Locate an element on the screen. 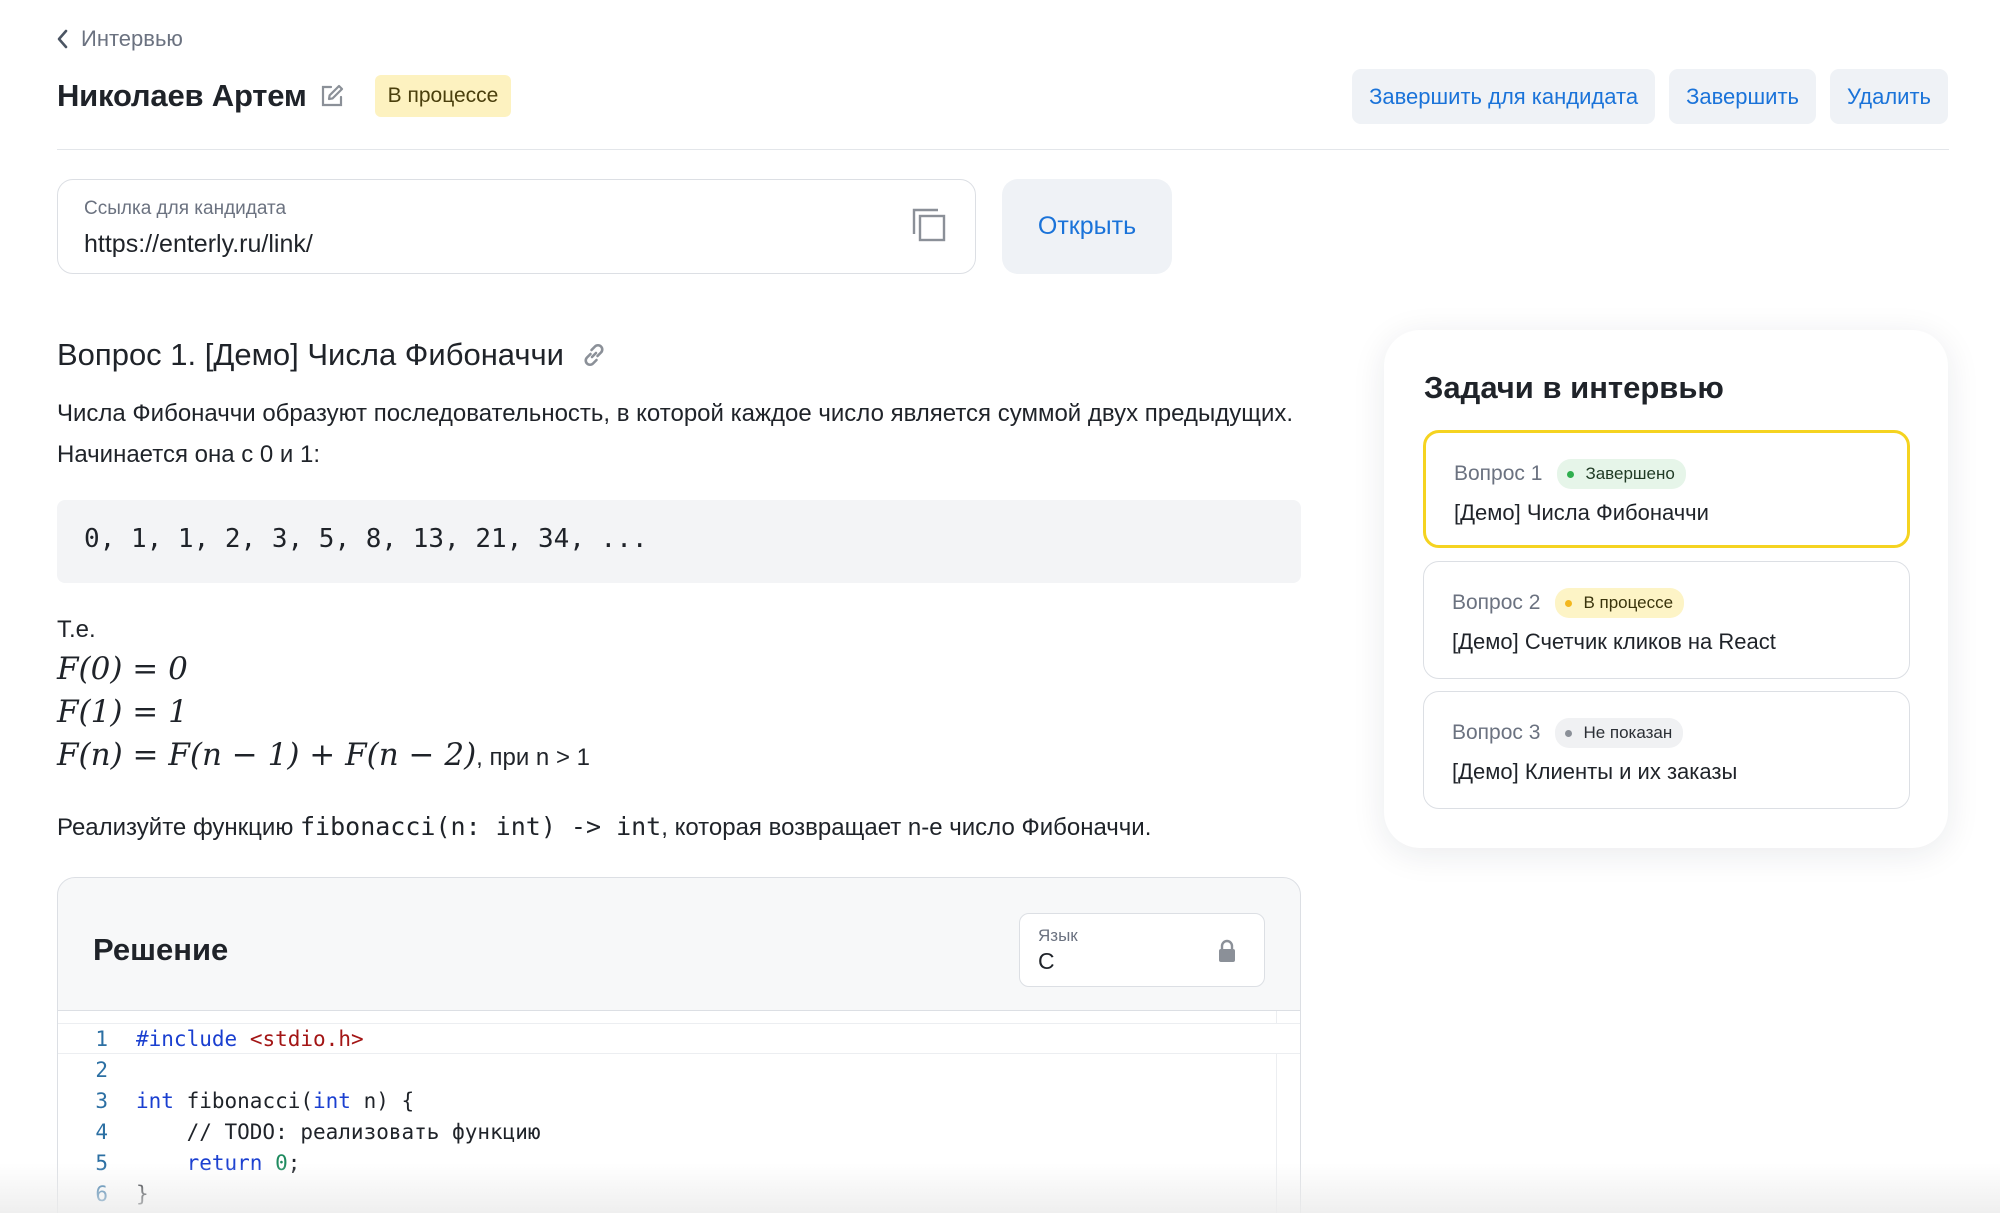  formula-f0: F(0) = 0 is located at coordinates (122, 669).